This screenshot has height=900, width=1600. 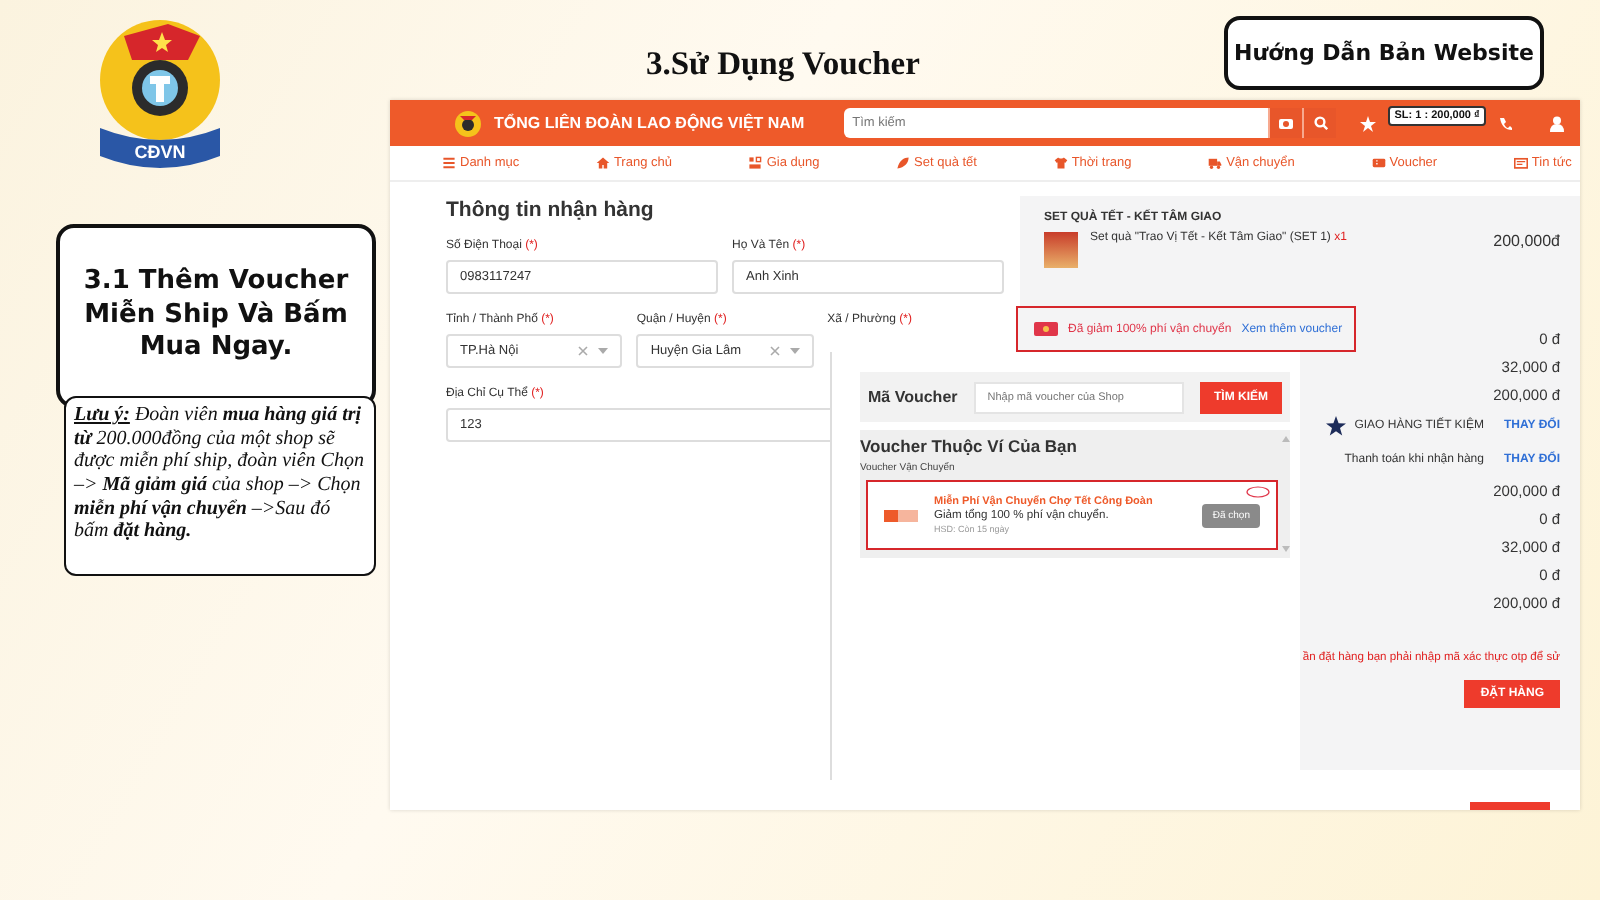 What do you see at coordinates (649, 123) in the screenshot?
I see `site-brand: TỔNG LIÊN ĐOÀN LAO ĐỘNG VIỆT NAM` at bounding box center [649, 123].